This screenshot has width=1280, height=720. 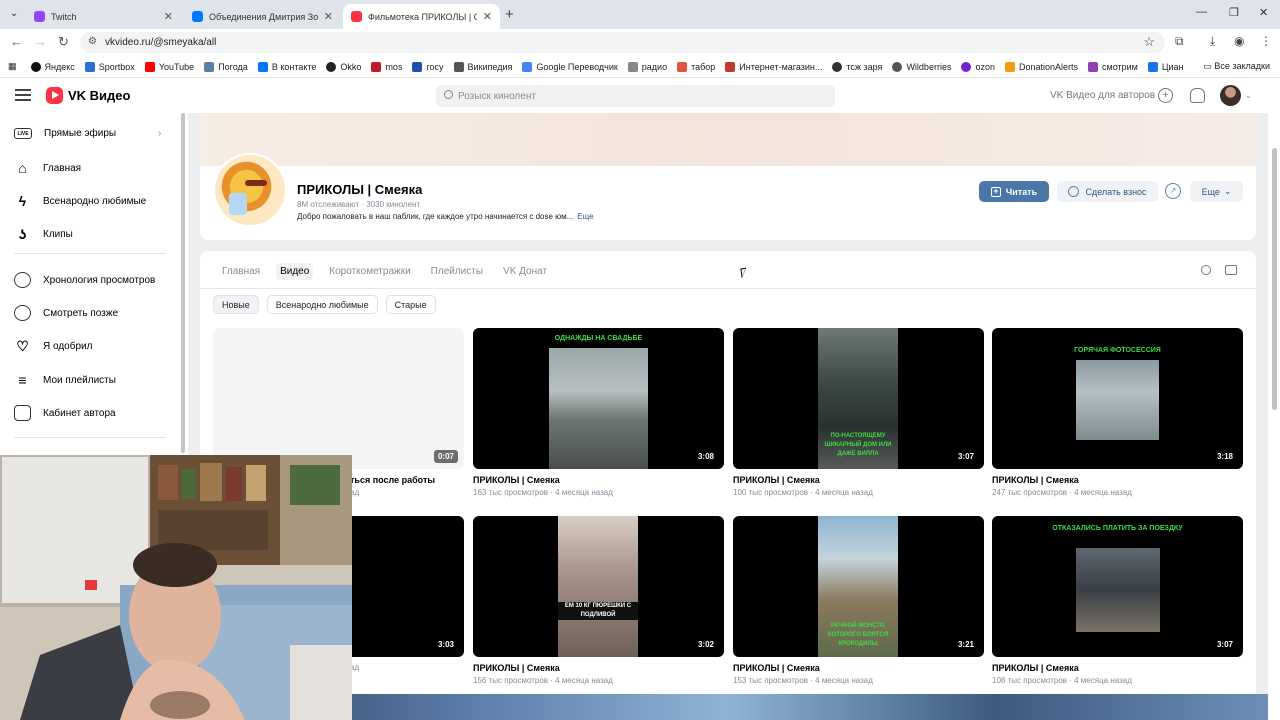 I want to click on new-tab-button: +, so click(x=509, y=14).